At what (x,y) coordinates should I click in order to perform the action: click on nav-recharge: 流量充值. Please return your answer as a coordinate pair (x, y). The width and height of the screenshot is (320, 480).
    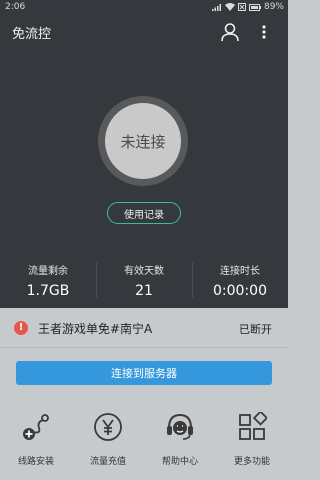
    Looking at the image, I should click on (108, 445).